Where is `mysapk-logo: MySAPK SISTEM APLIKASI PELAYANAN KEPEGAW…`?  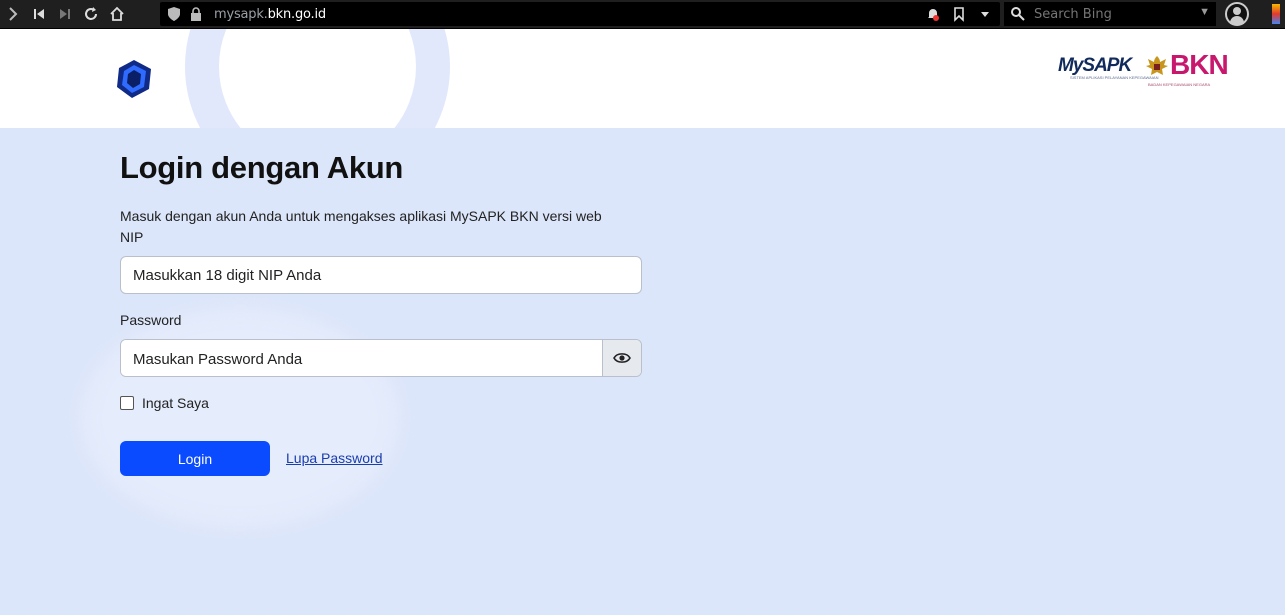
mysapk-logo: MySAPK SISTEM APLIKASI PELAYANAN KEPEGAW… is located at coordinates (1108, 67).